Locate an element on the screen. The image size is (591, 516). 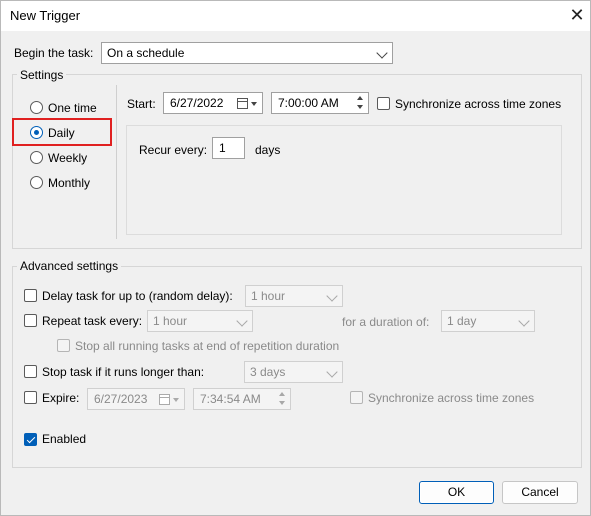
expire-date-value: 6/27/2023 is located at coordinates (121, 399).